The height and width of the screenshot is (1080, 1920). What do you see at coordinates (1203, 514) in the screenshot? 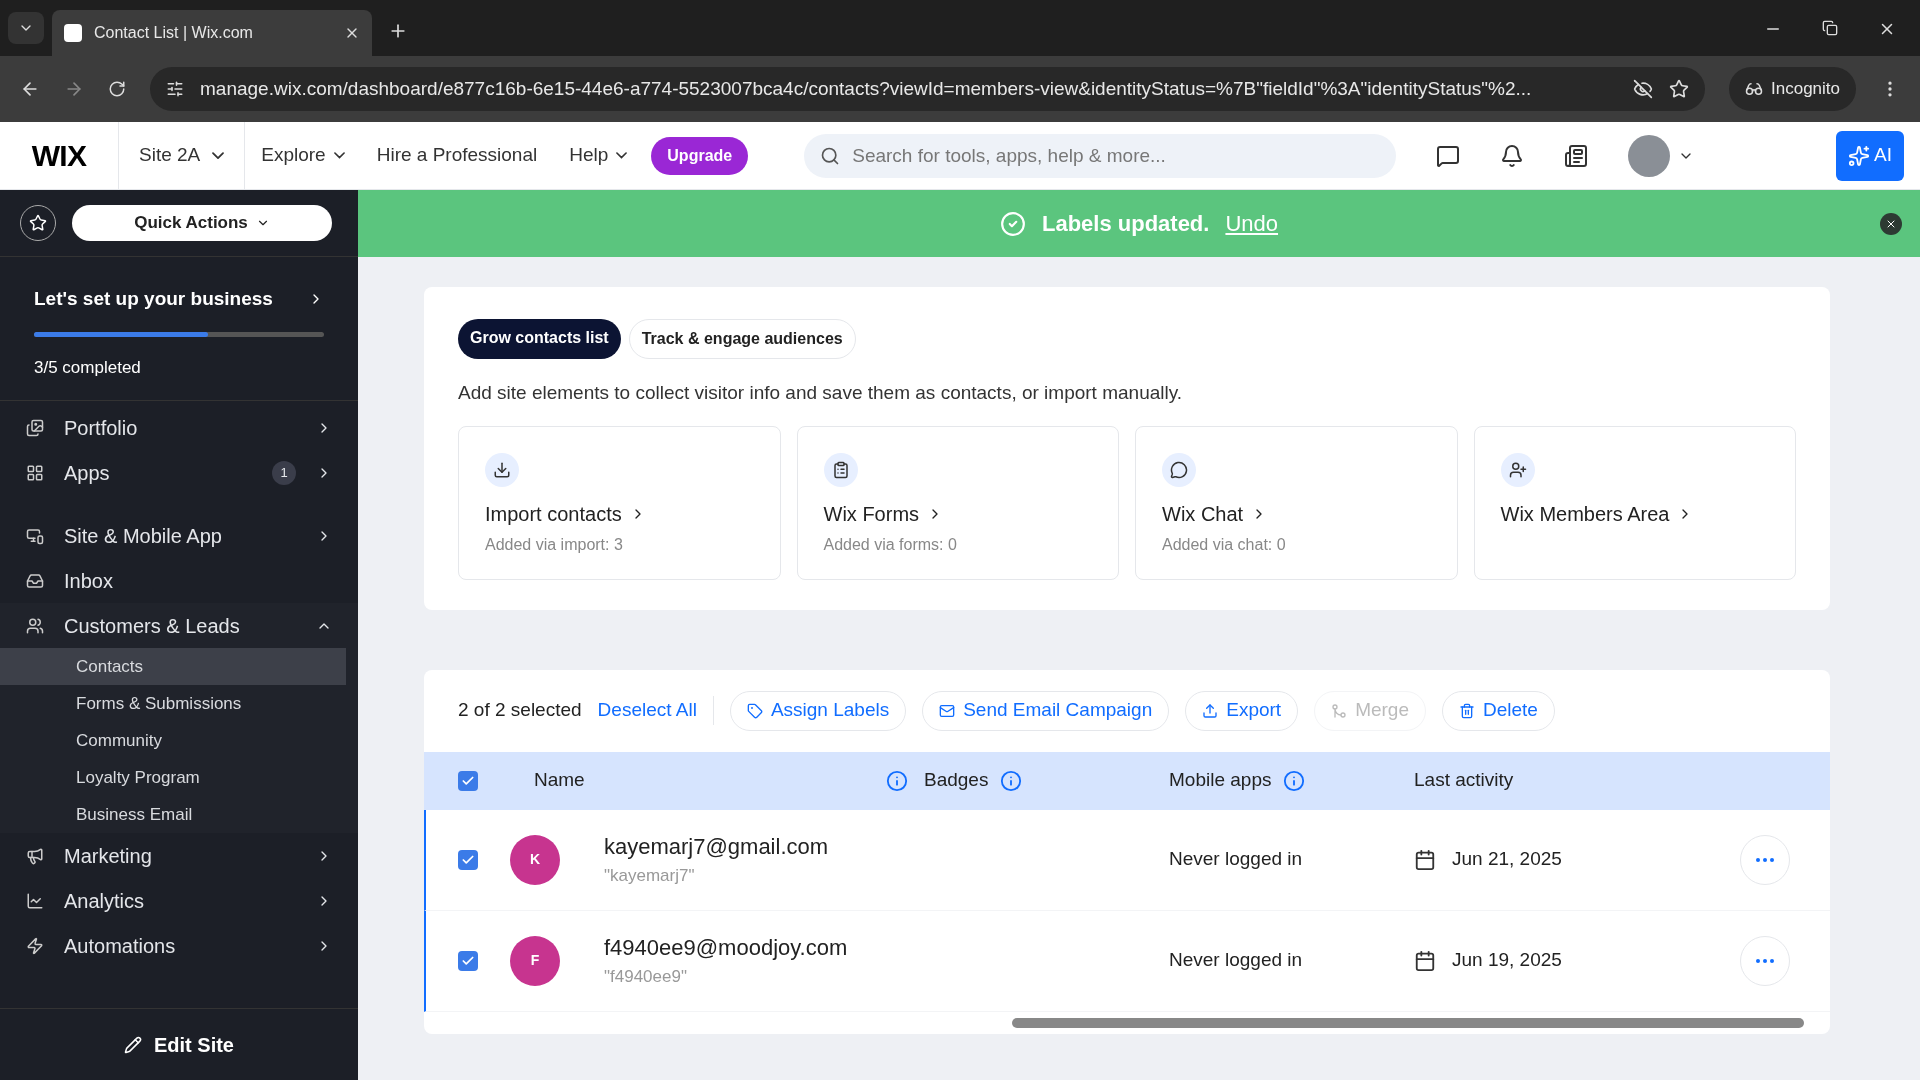
I see `card-title: Wix Chat` at bounding box center [1203, 514].